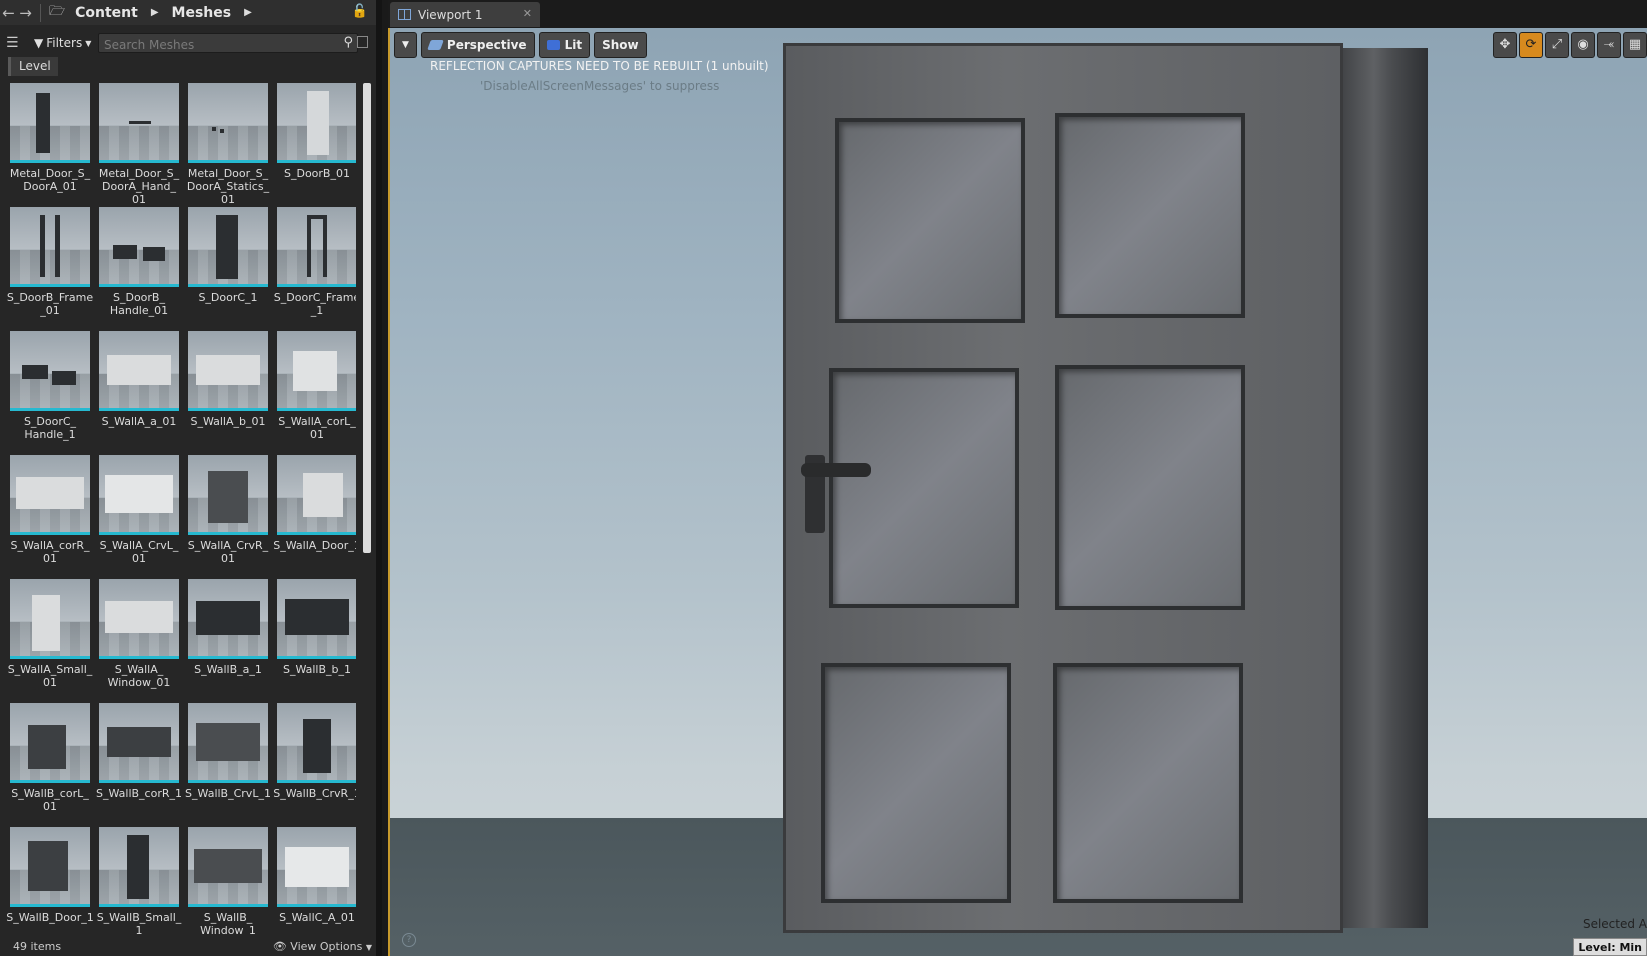  I want to click on asset-grid-scrollbar, so click(367, 318).